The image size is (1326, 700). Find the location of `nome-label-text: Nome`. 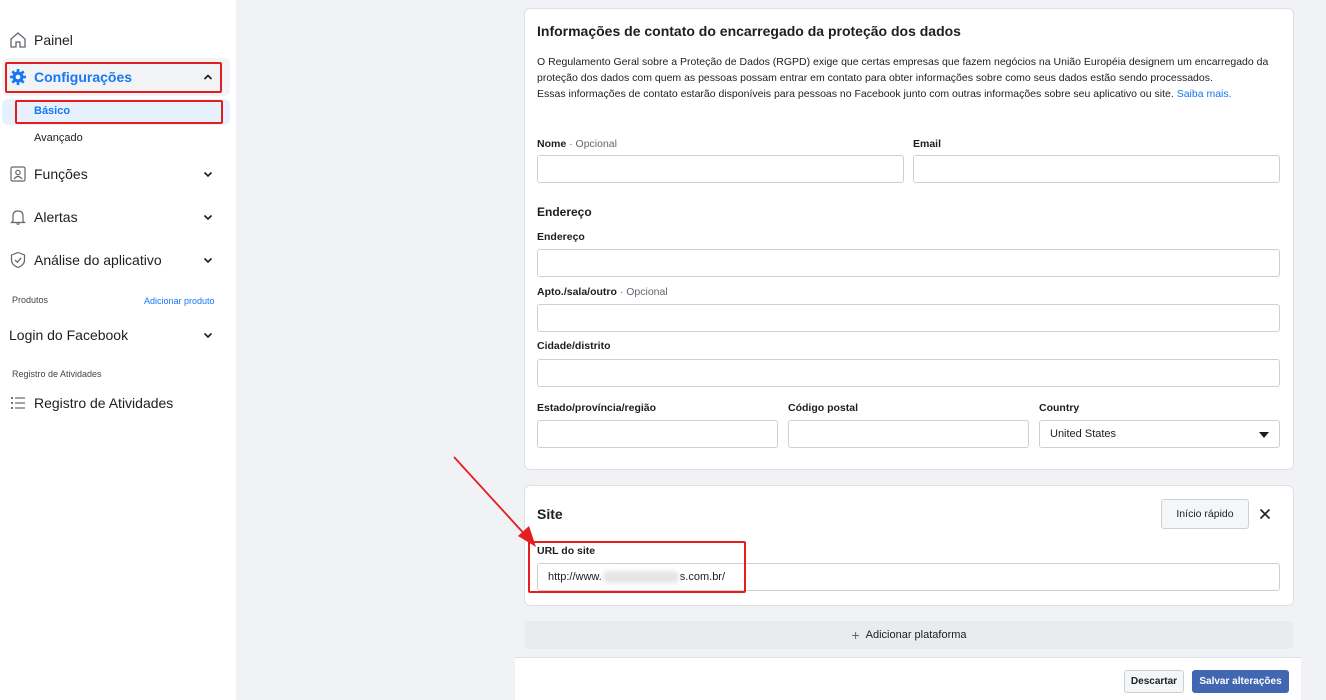

nome-label-text: Nome is located at coordinates (552, 144).